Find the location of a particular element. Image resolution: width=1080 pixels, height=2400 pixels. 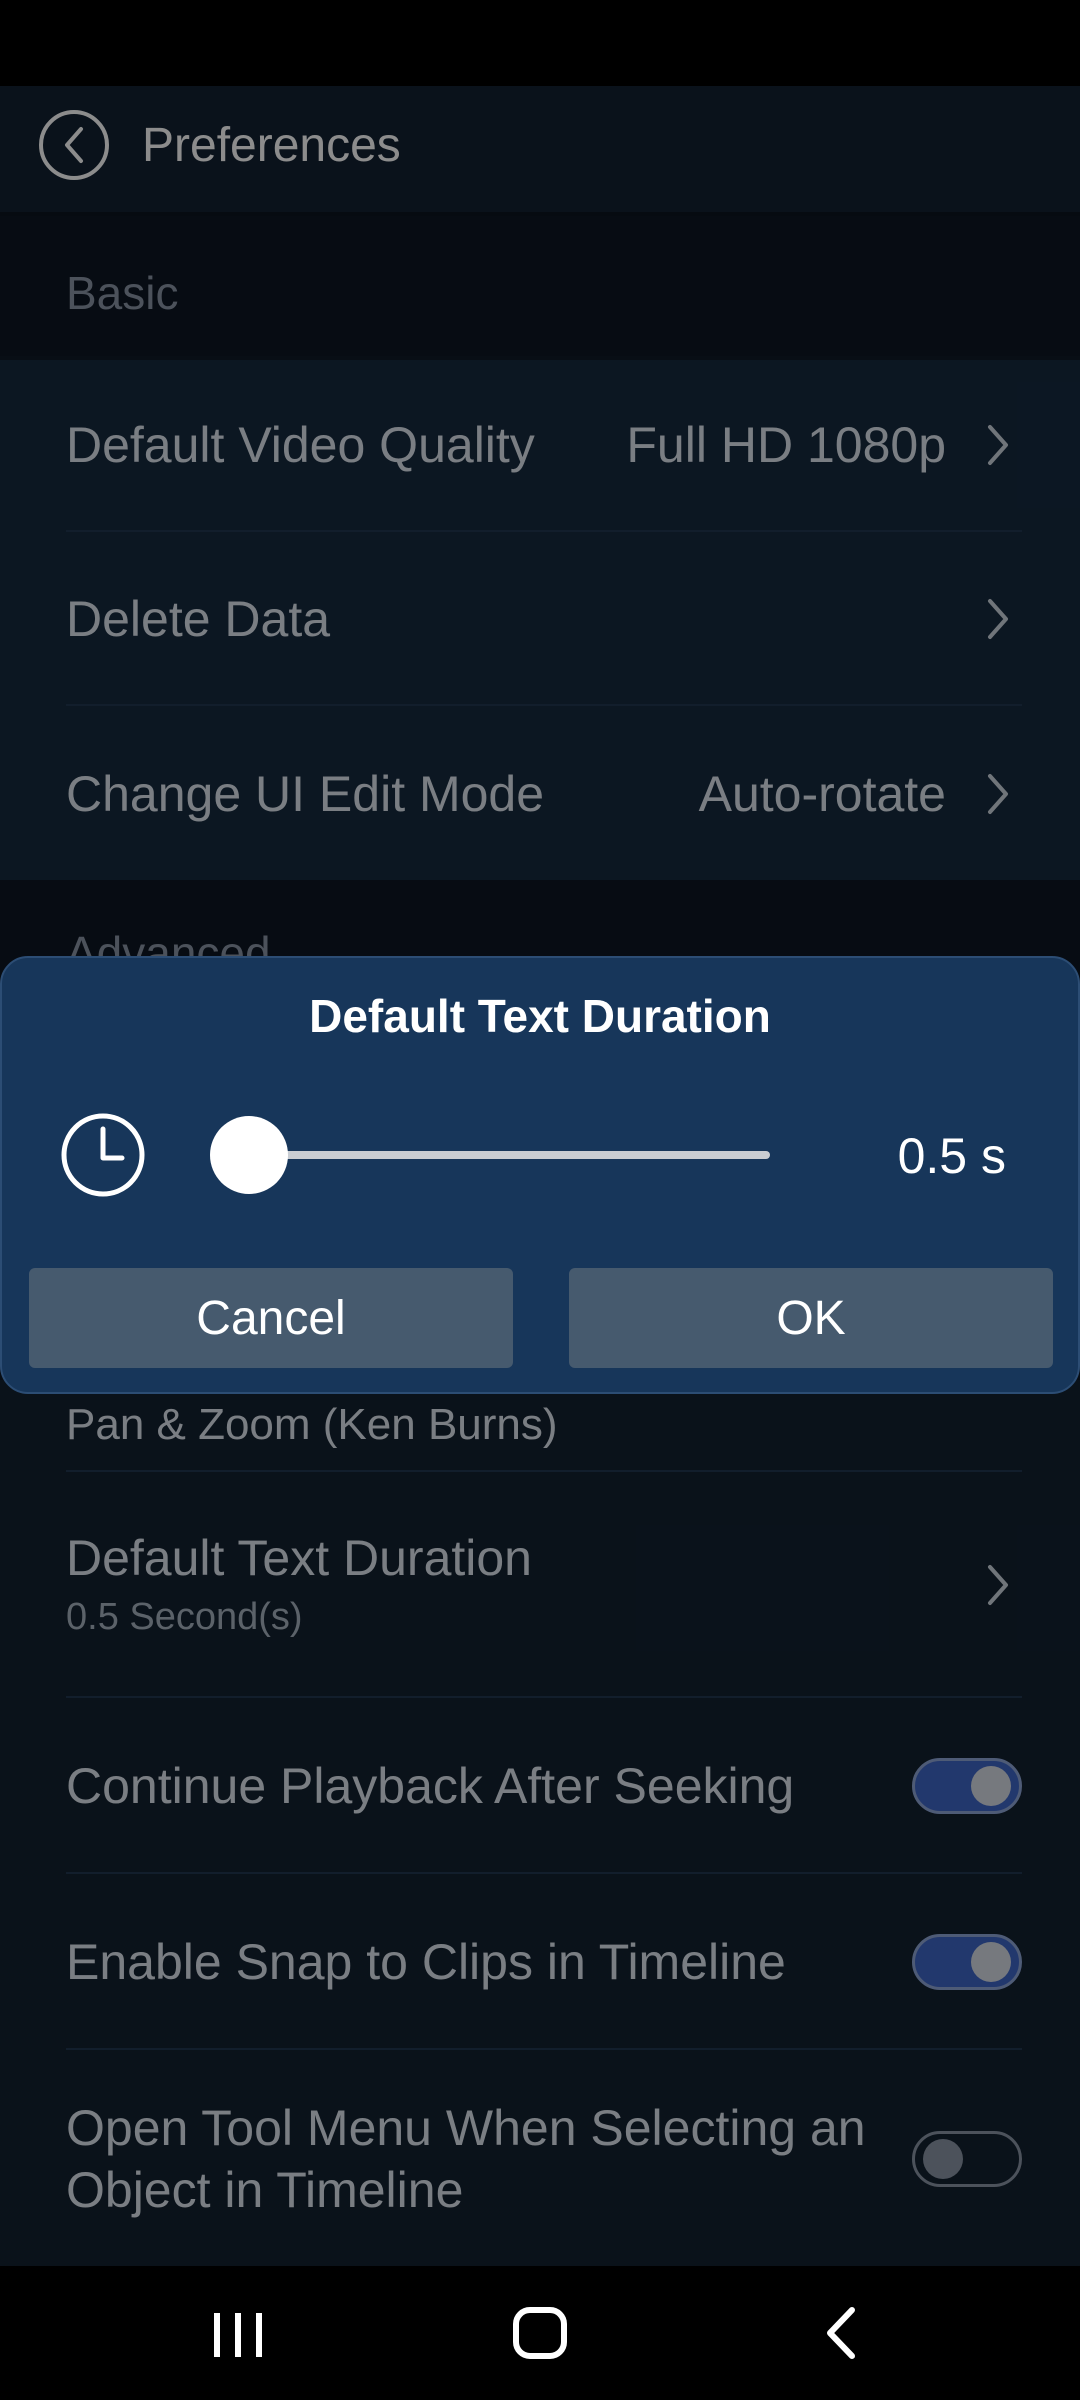

ok-button: OK is located at coordinates (811, 1318).